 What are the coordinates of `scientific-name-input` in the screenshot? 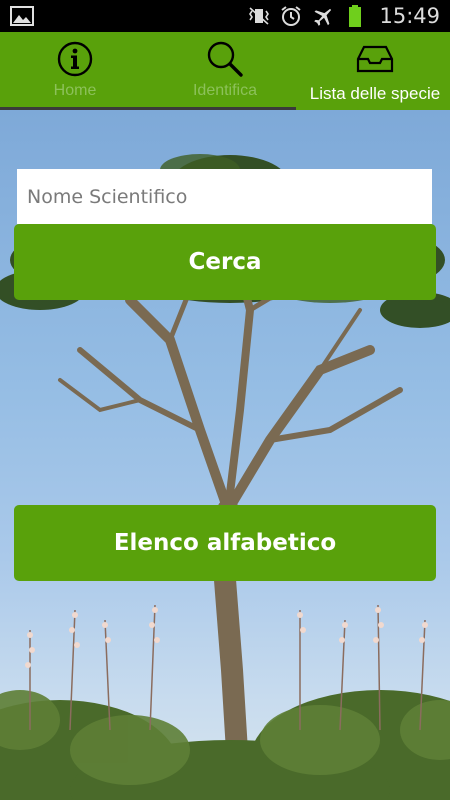 It's located at (224, 196).